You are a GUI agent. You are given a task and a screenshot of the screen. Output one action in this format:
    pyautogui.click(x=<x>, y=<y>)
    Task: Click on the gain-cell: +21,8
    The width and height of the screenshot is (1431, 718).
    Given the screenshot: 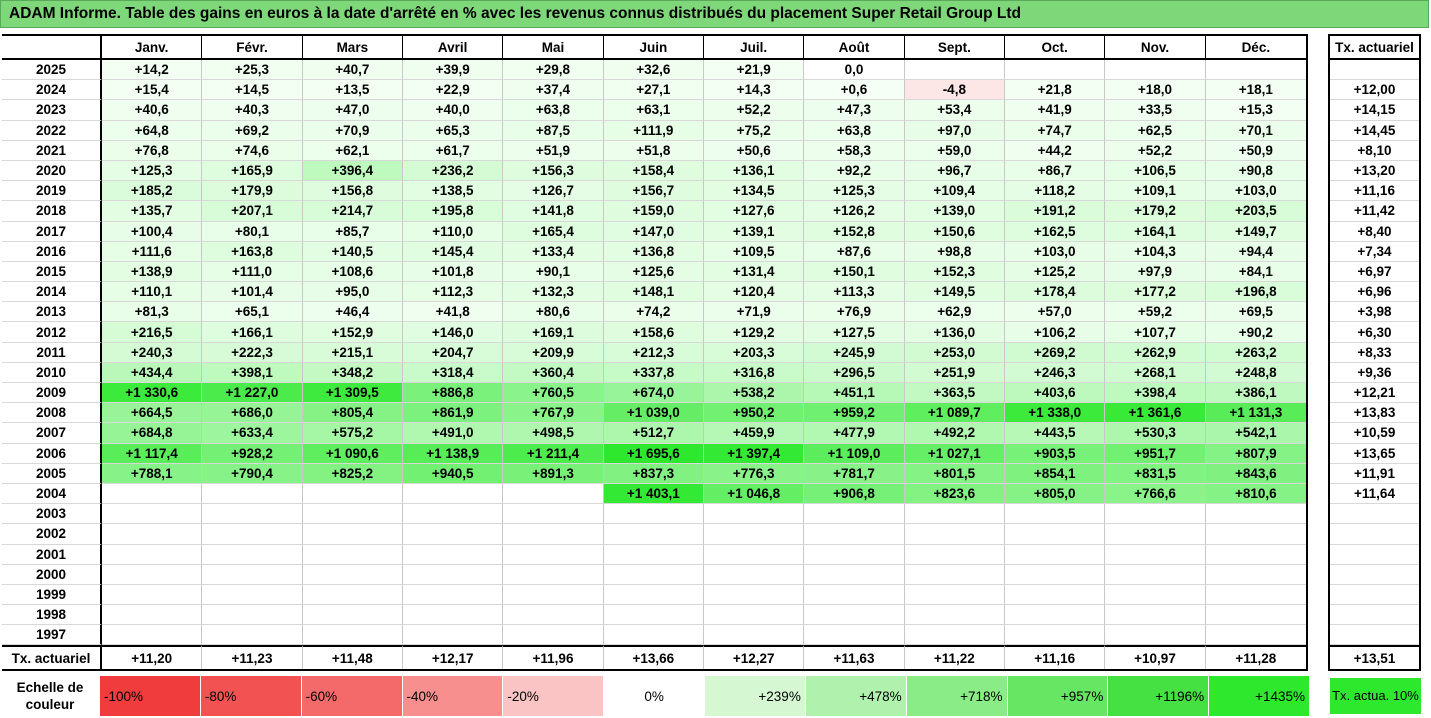 What is the action you would take?
    pyautogui.click(x=1055, y=90)
    